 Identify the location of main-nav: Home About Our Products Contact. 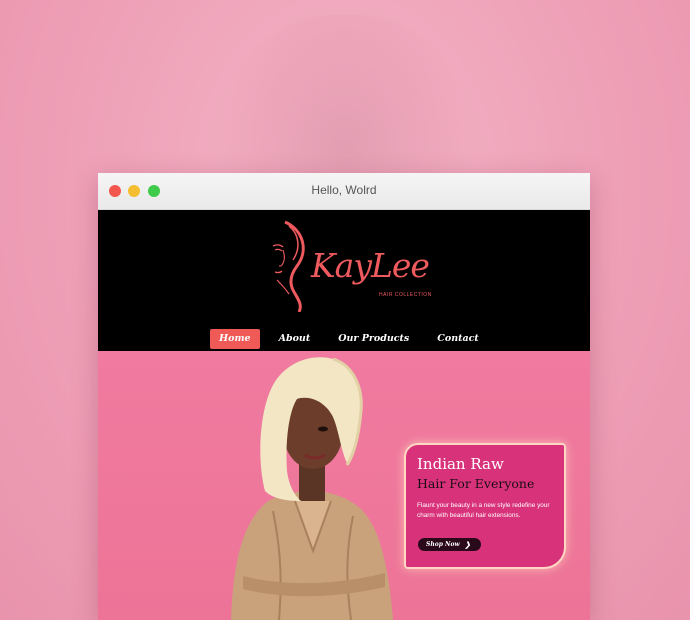
(344, 339).